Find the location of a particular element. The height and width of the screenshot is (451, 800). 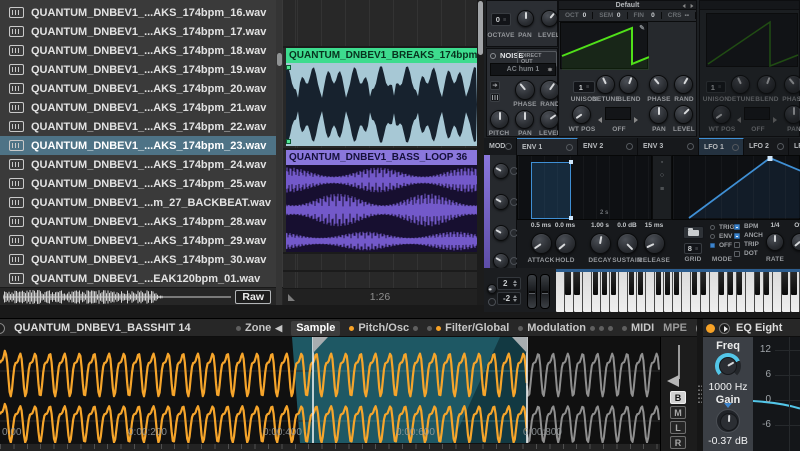

selector-down-icon is located at coordinates (550, 70).